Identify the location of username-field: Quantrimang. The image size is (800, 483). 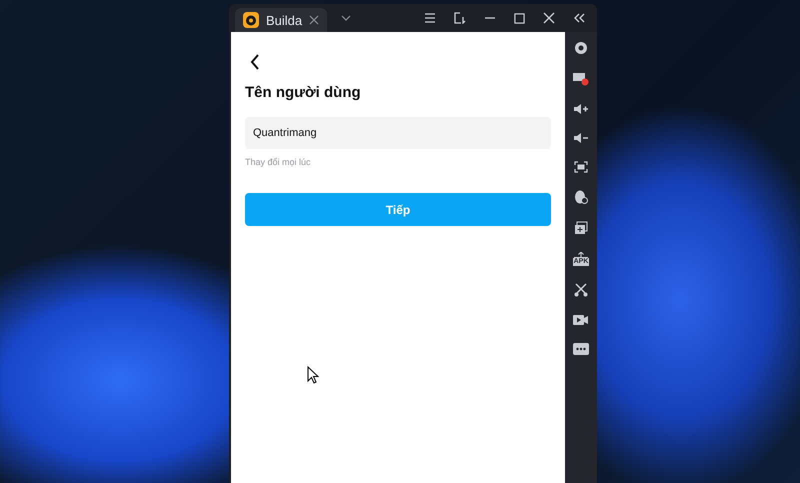
(398, 133).